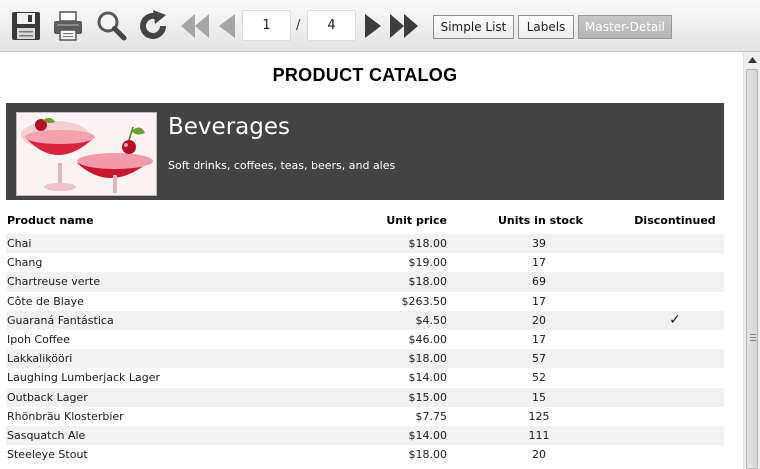 The height and width of the screenshot is (469, 760). What do you see at coordinates (675, 220) in the screenshot?
I see `column-header-discontinued: Discontinued` at bounding box center [675, 220].